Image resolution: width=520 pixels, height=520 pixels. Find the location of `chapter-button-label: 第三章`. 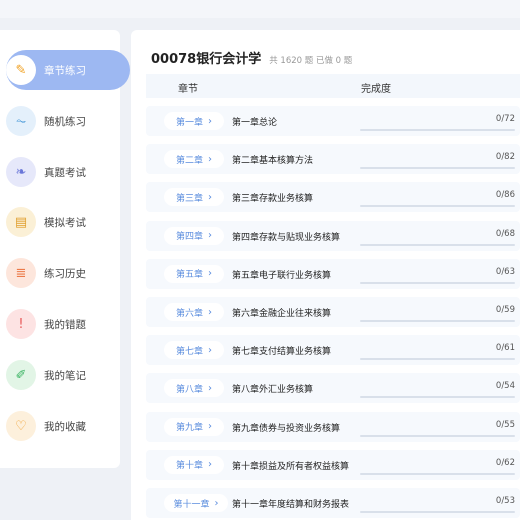

chapter-button-label: 第三章 is located at coordinates (189, 198).